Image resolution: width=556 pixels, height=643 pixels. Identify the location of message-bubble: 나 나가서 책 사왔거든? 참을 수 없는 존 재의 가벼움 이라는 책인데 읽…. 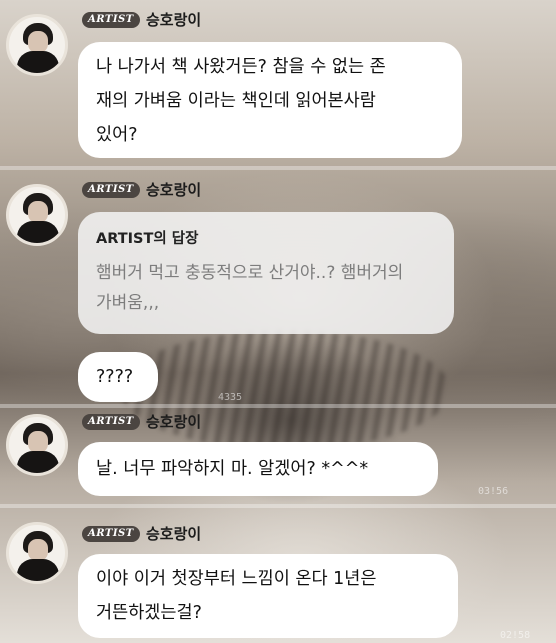
(270, 100).